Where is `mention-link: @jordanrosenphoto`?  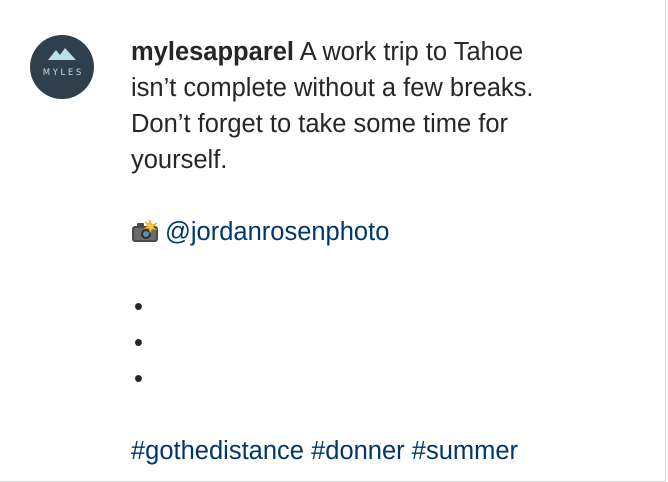
mention-link: @jordanrosenphoto is located at coordinates (277, 232).